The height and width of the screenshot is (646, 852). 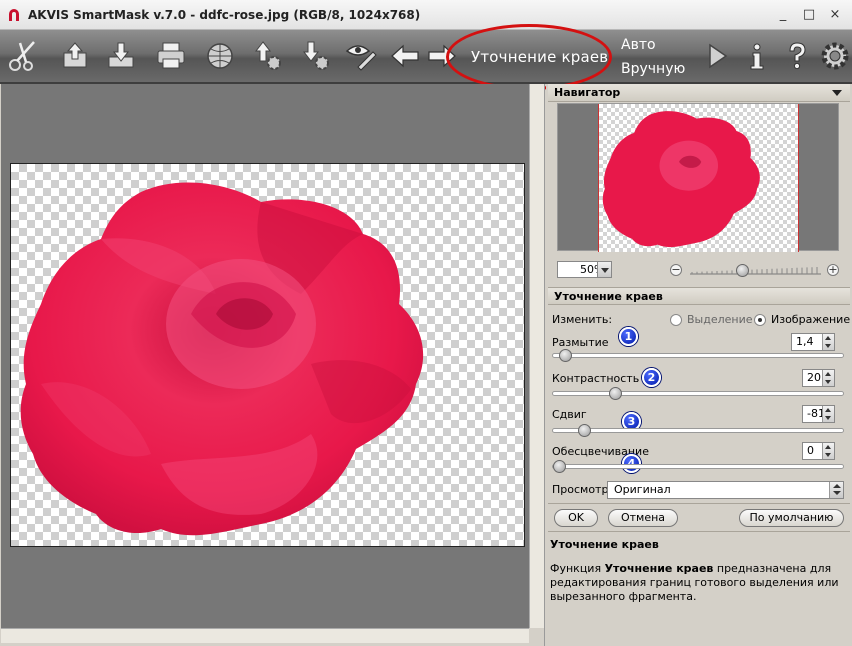 I want to click on help-text-bold: Уточнение краев, so click(x=659, y=568).